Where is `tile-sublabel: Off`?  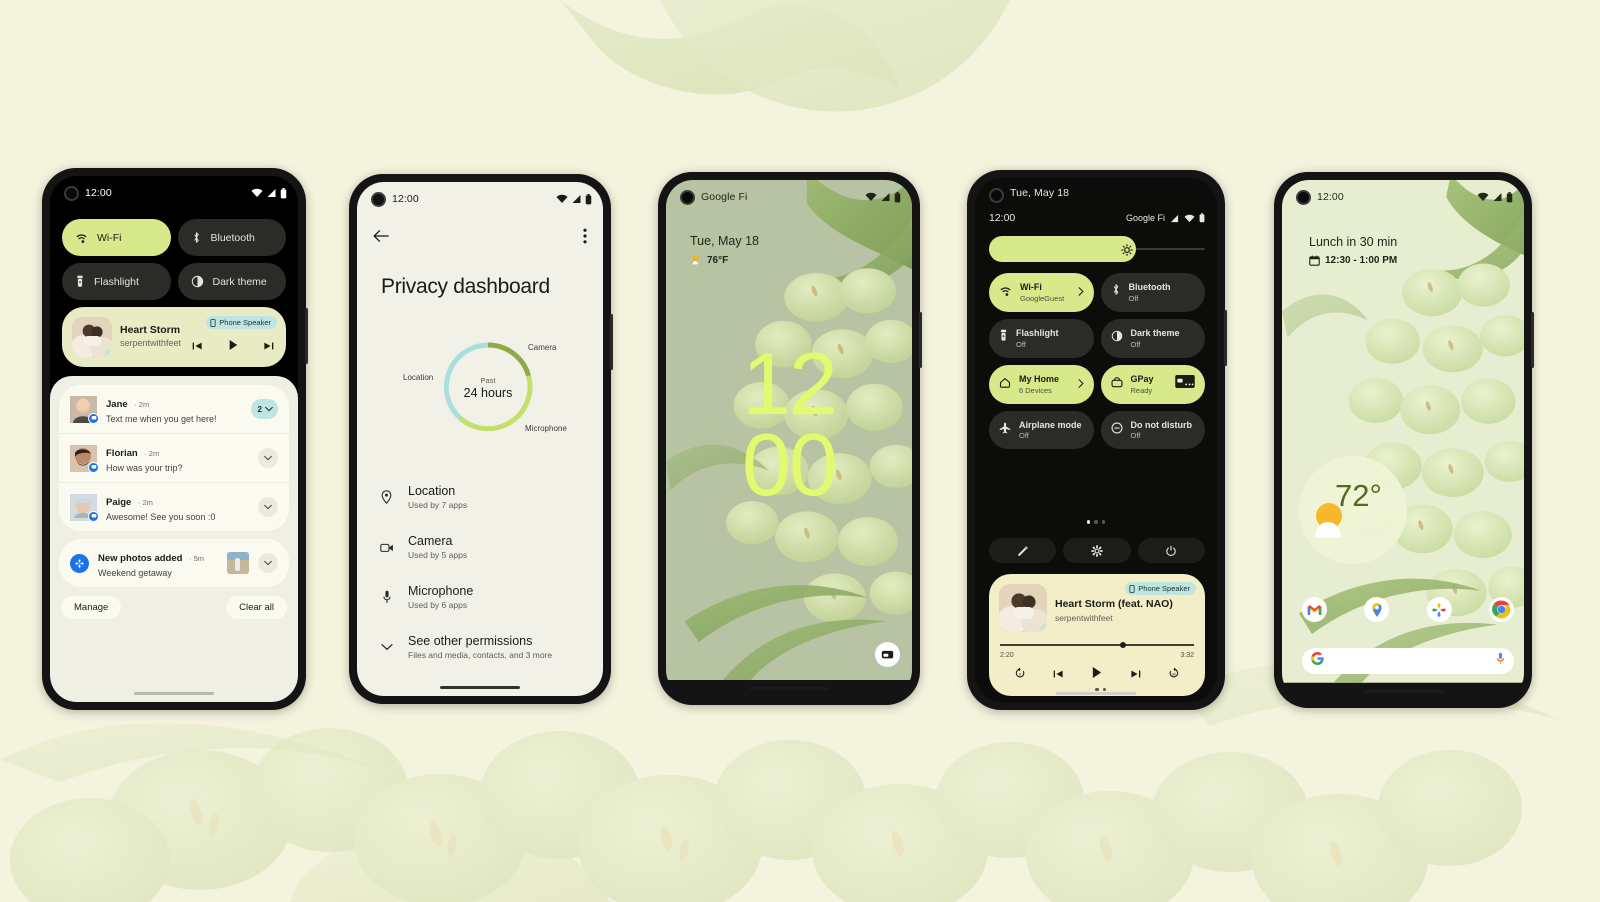 tile-sublabel: Off is located at coordinates (1024, 436).